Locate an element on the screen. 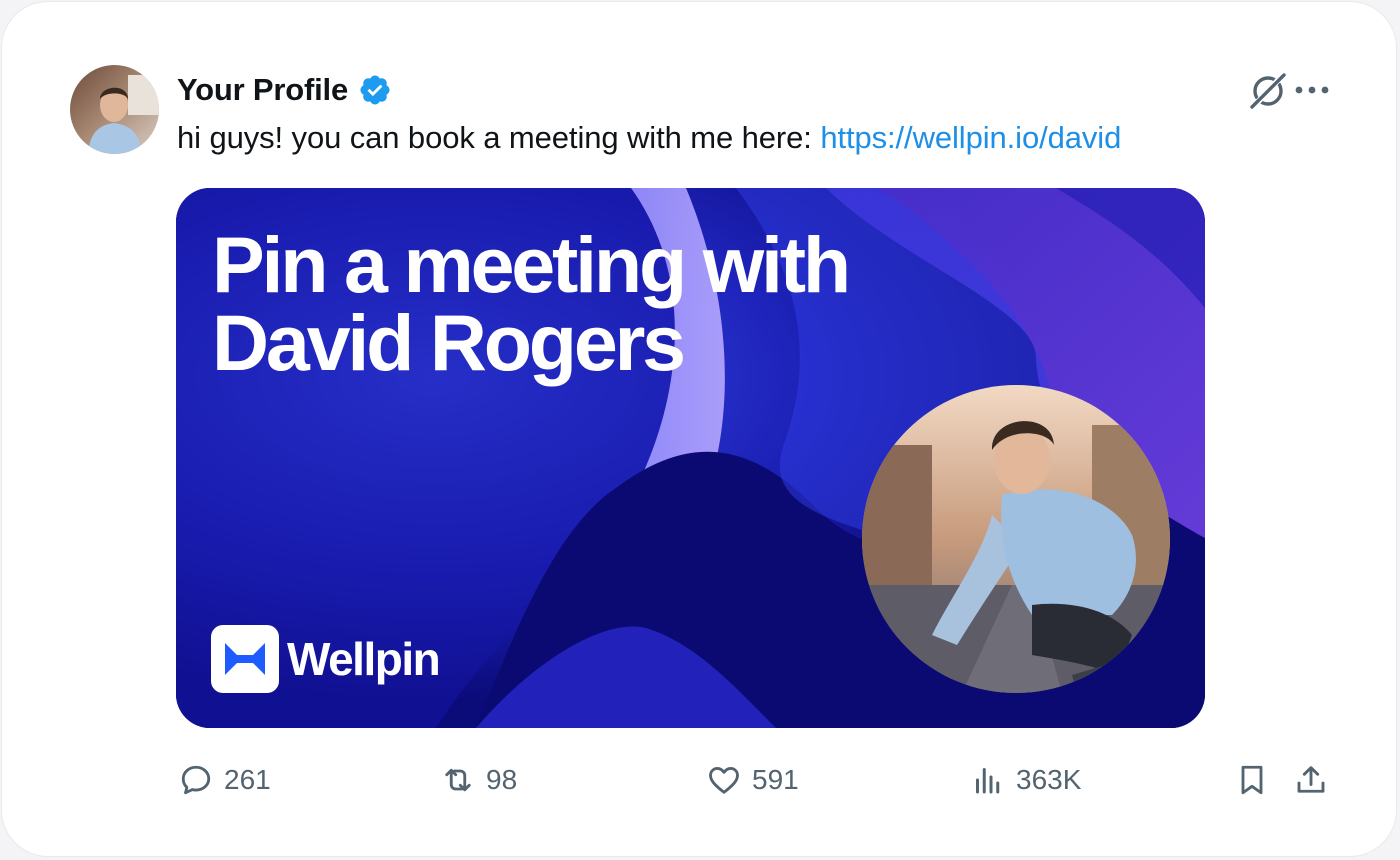  post-header-actions is located at coordinates (1289, 90).